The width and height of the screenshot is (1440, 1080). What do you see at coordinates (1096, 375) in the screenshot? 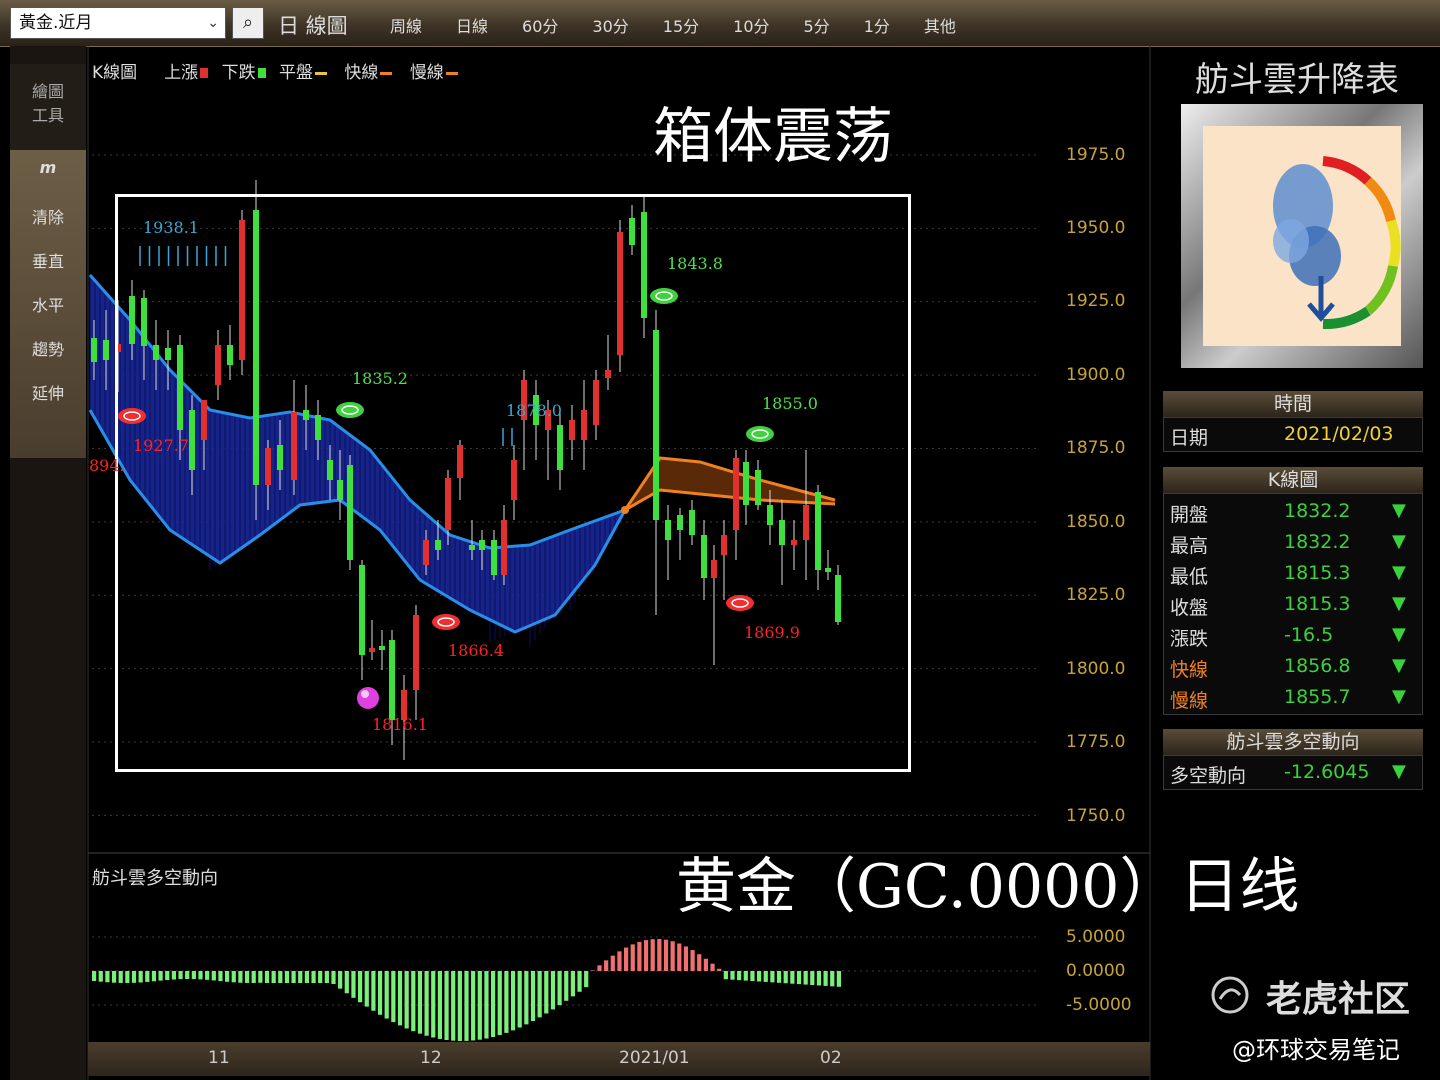
I see `price-tick: 1900.0` at bounding box center [1096, 375].